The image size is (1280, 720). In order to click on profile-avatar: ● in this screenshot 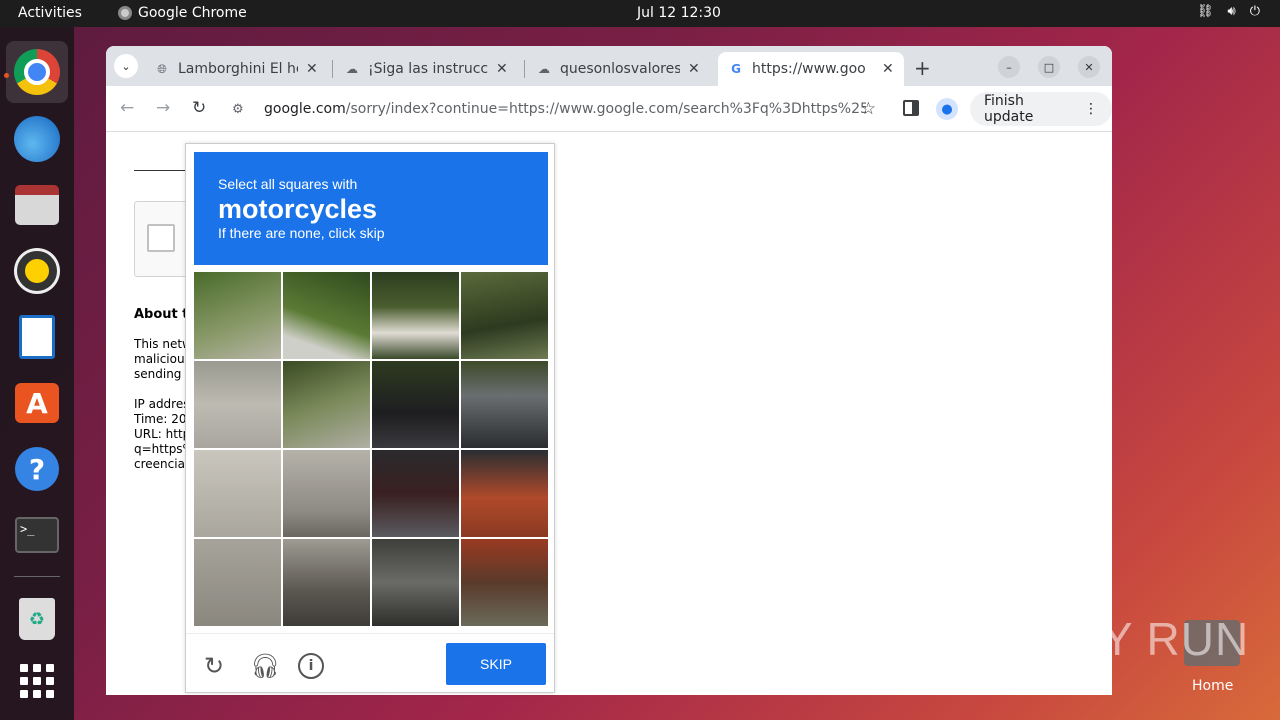, I will do `click(947, 109)`.